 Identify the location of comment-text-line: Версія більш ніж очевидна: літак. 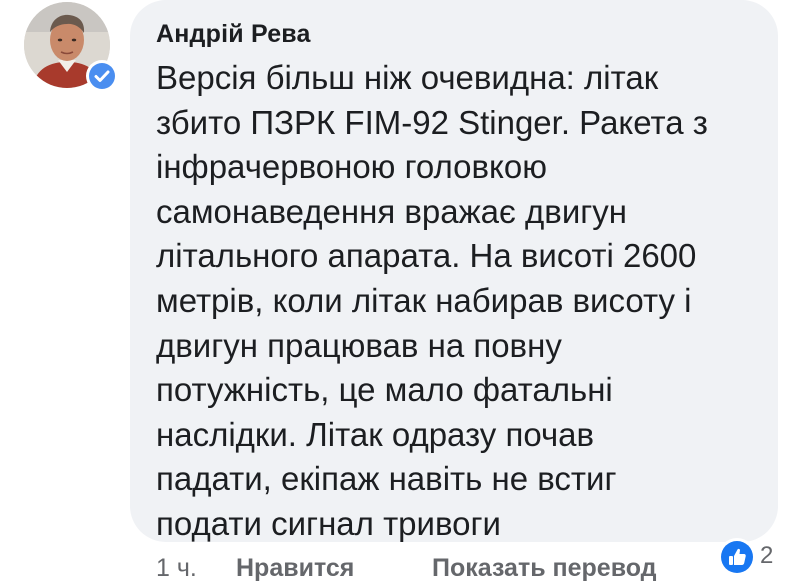
(407, 77).